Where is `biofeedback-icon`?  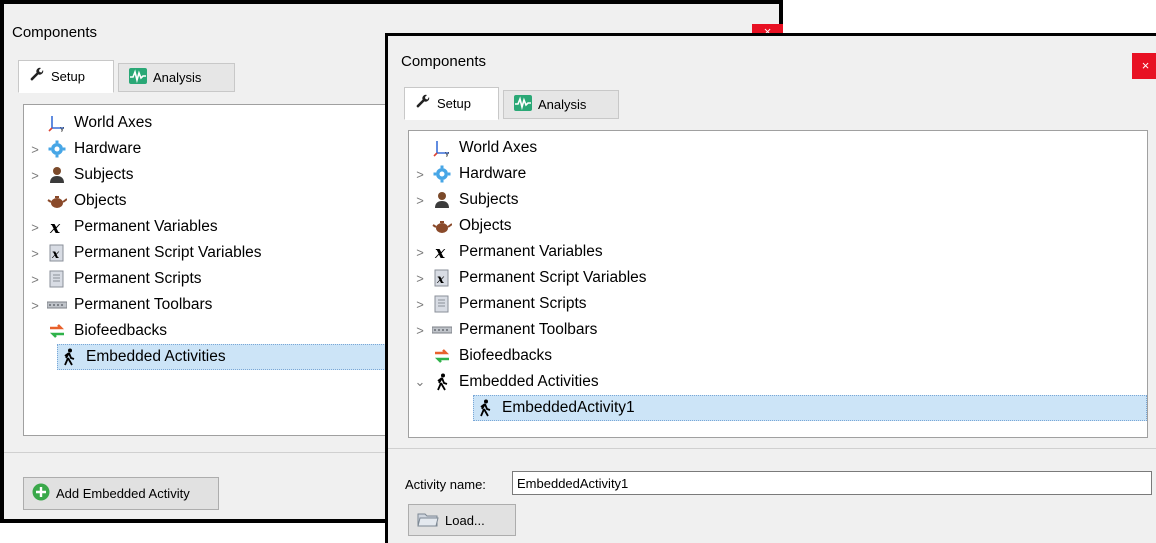
biofeedback-icon is located at coordinates (57, 331).